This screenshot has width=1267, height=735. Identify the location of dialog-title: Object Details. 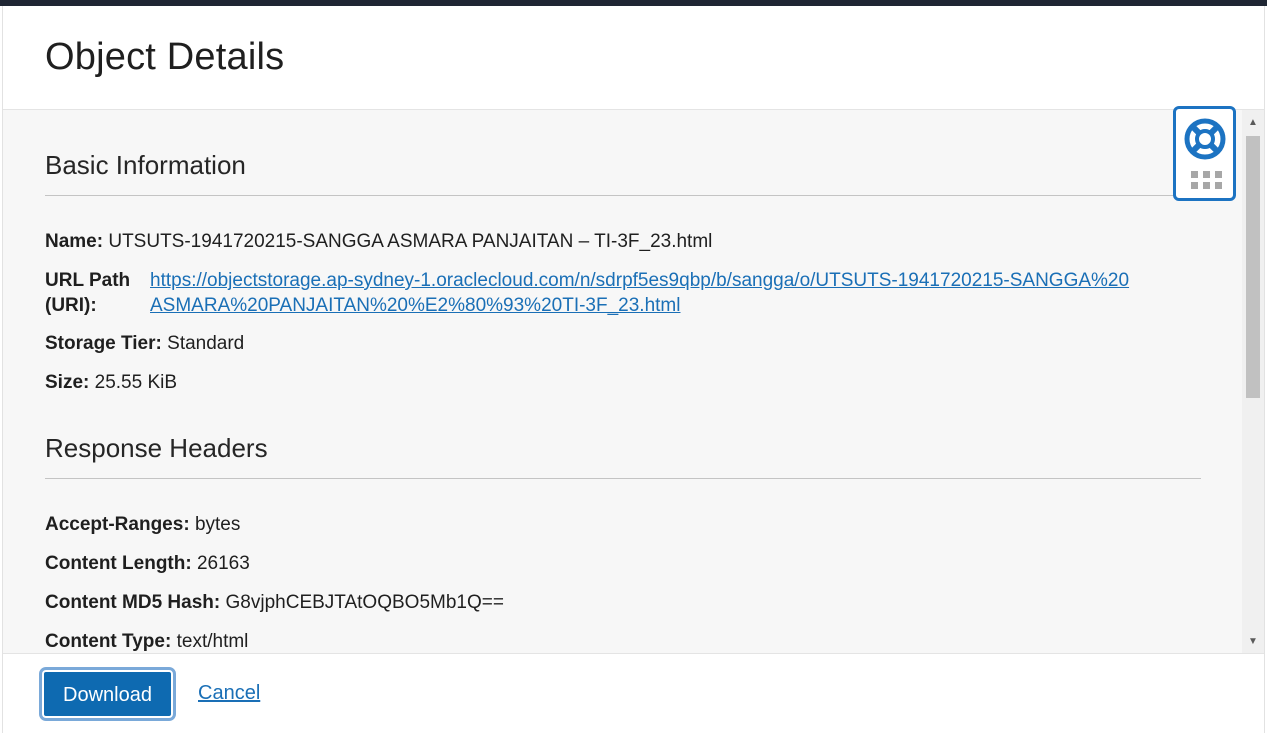
(165, 57).